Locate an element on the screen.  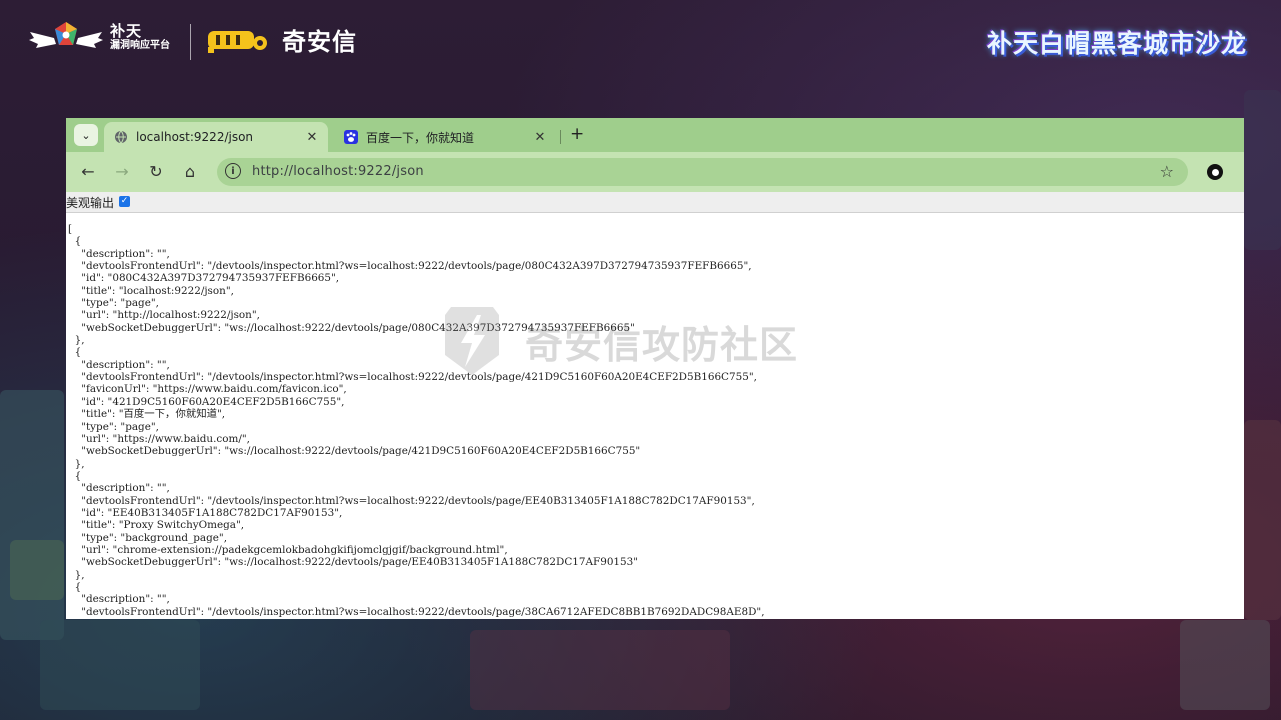
butian-subtitle: 漏洞响应平台 is located at coordinates (140, 45).